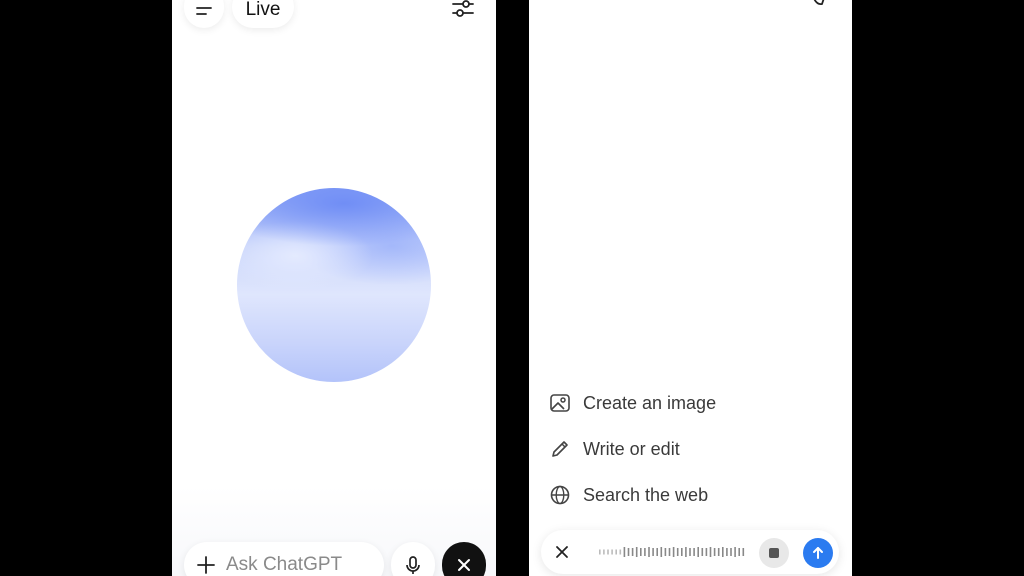  I want to click on suggestion-label: Search the web, so click(646, 494).